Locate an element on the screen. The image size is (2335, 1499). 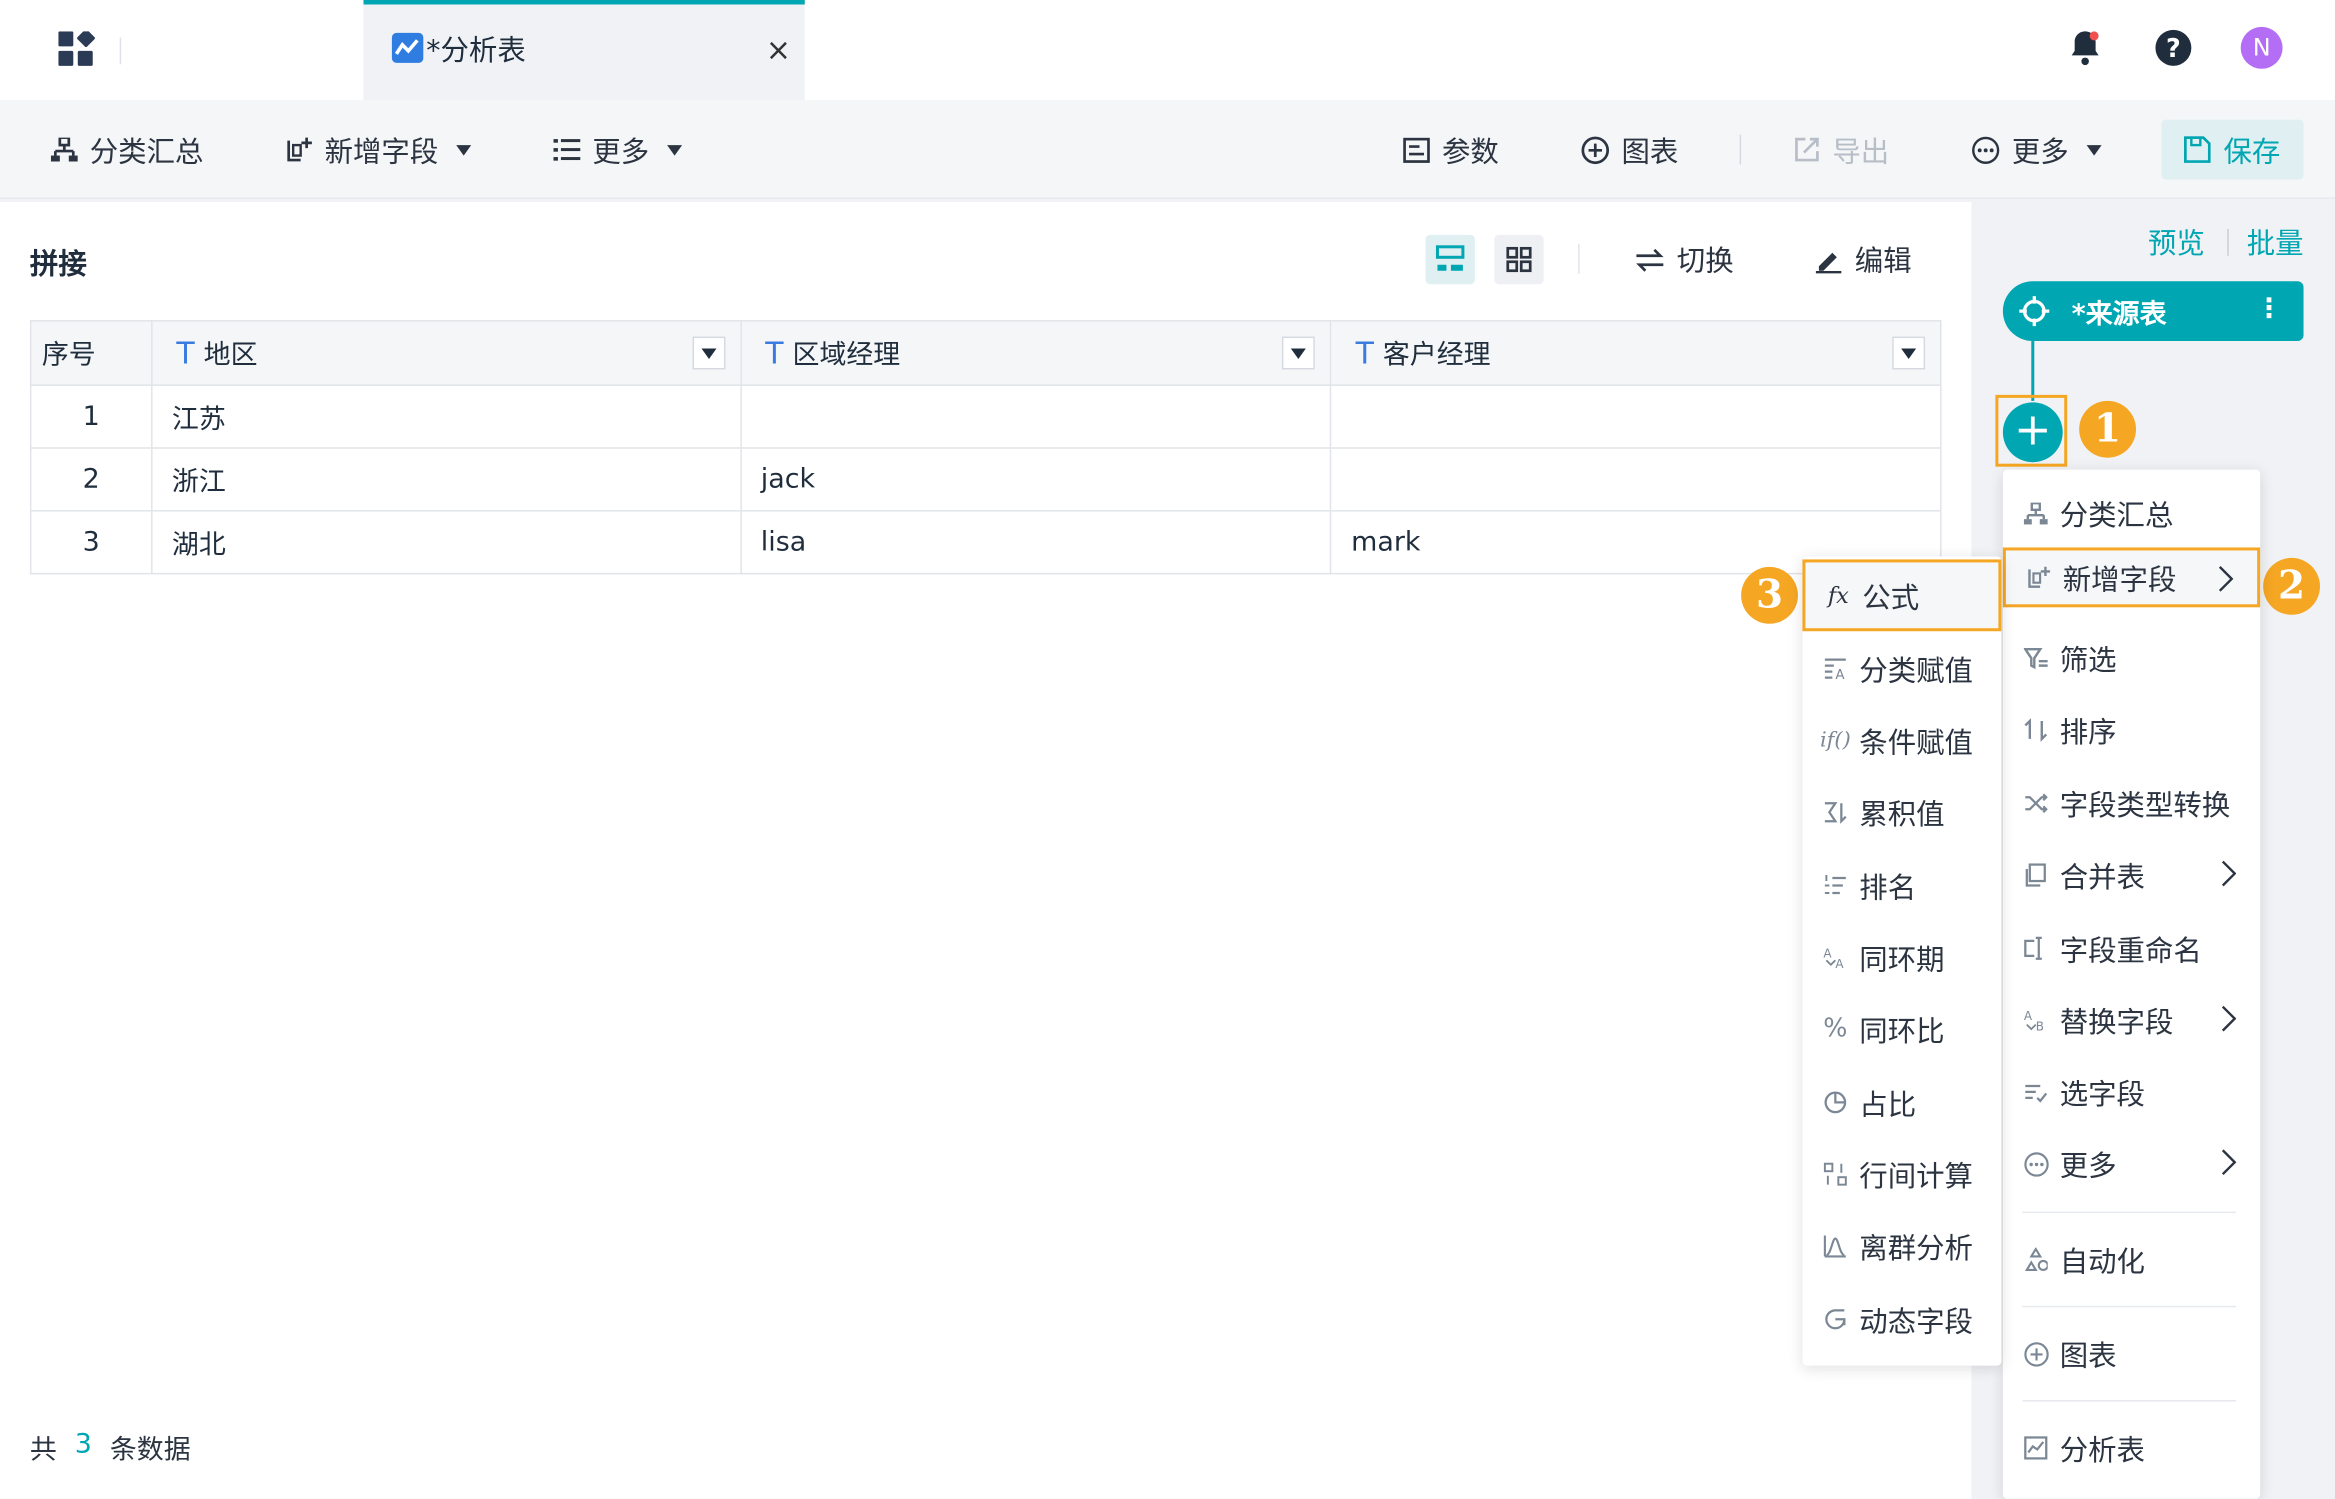
submenu-item-period: AA 同环期 is located at coordinates (1901, 957).